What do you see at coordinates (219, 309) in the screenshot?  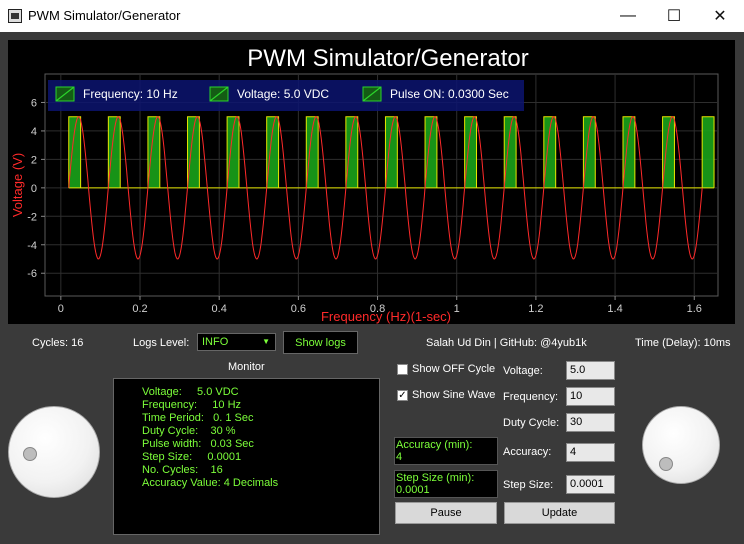 I see `x-tick-label: 0.4` at bounding box center [219, 309].